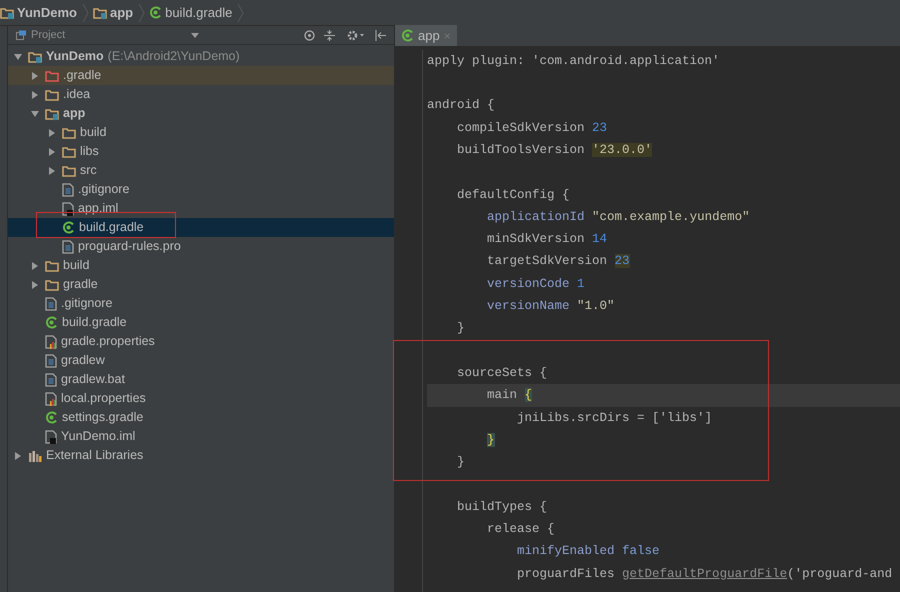  I want to click on breadcrumb: build.gradle, so click(198, 12).